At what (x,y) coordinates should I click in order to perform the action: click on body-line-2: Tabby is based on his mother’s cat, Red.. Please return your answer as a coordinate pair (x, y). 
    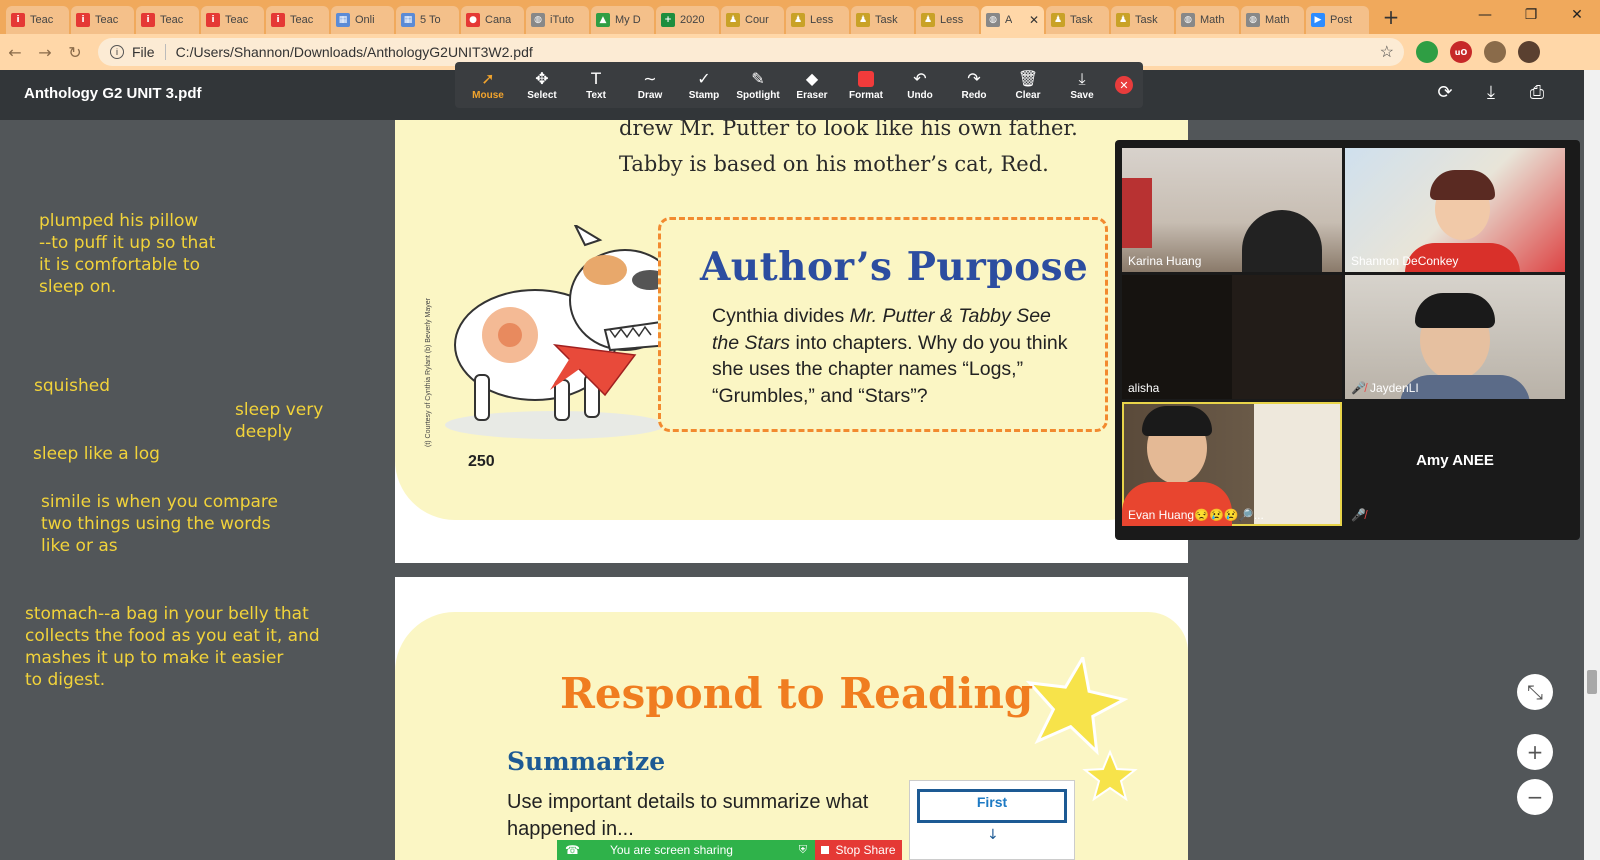
    Looking at the image, I should click on (834, 164).